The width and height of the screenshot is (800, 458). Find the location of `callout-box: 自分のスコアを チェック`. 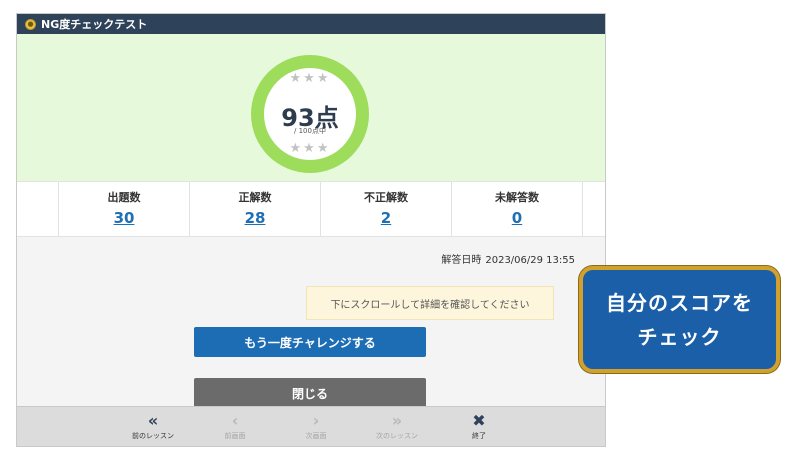

callout-box: 自分のスコアを チェック is located at coordinates (679, 319).